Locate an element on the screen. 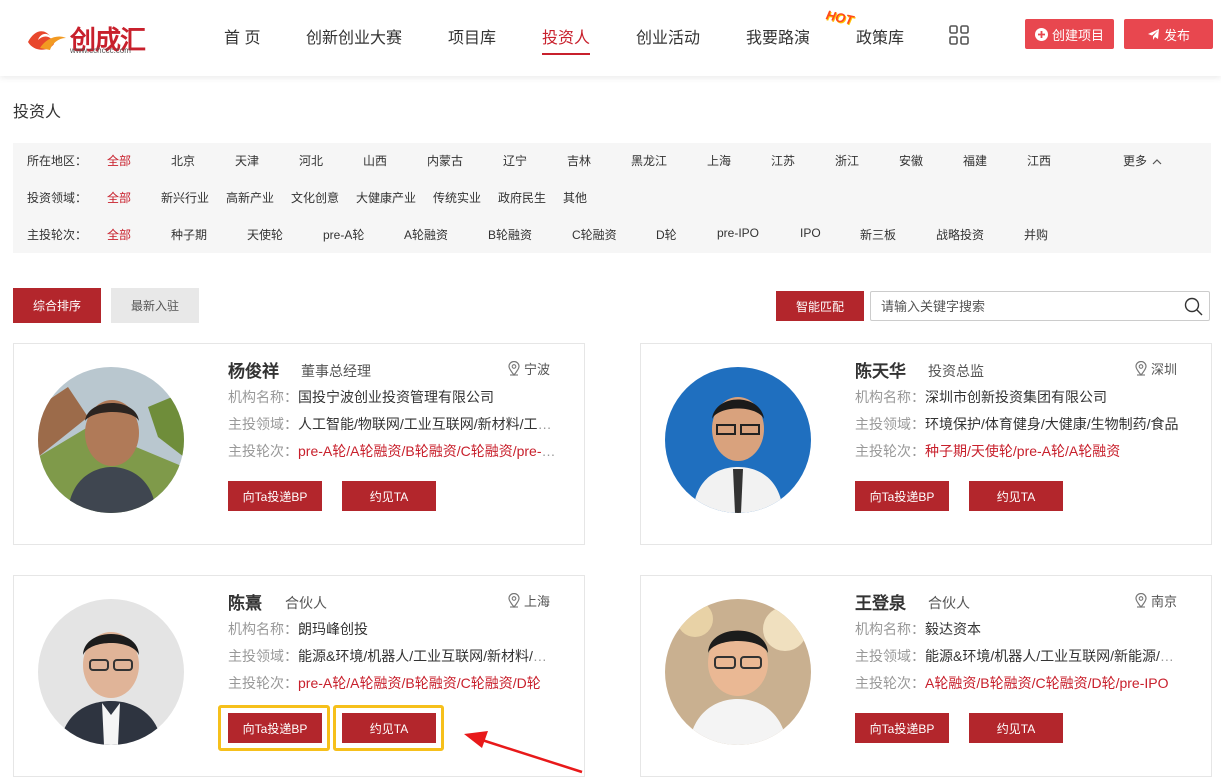 The image size is (1221, 784). round-row: 主投轮次：pre-A轮/A轮融资/B轮融资/C轮融资/D轮 is located at coordinates (393, 683).